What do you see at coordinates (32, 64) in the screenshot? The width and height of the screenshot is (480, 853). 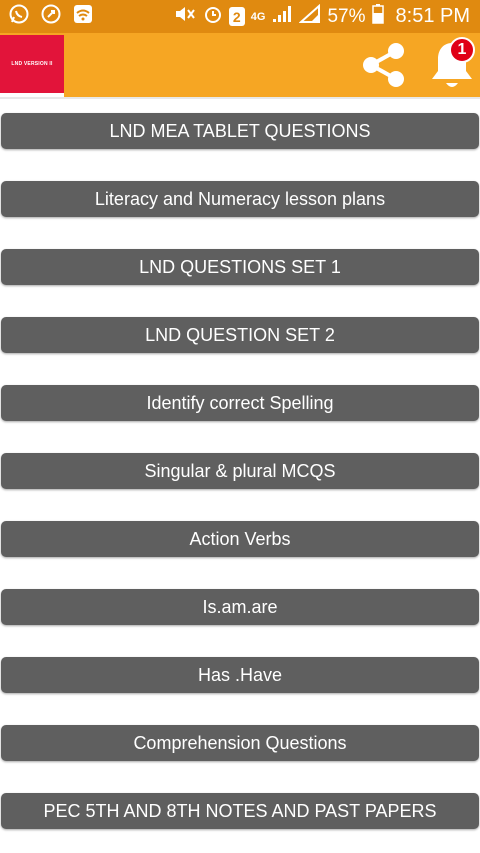 I see `app-logo: LND VERSION II` at bounding box center [32, 64].